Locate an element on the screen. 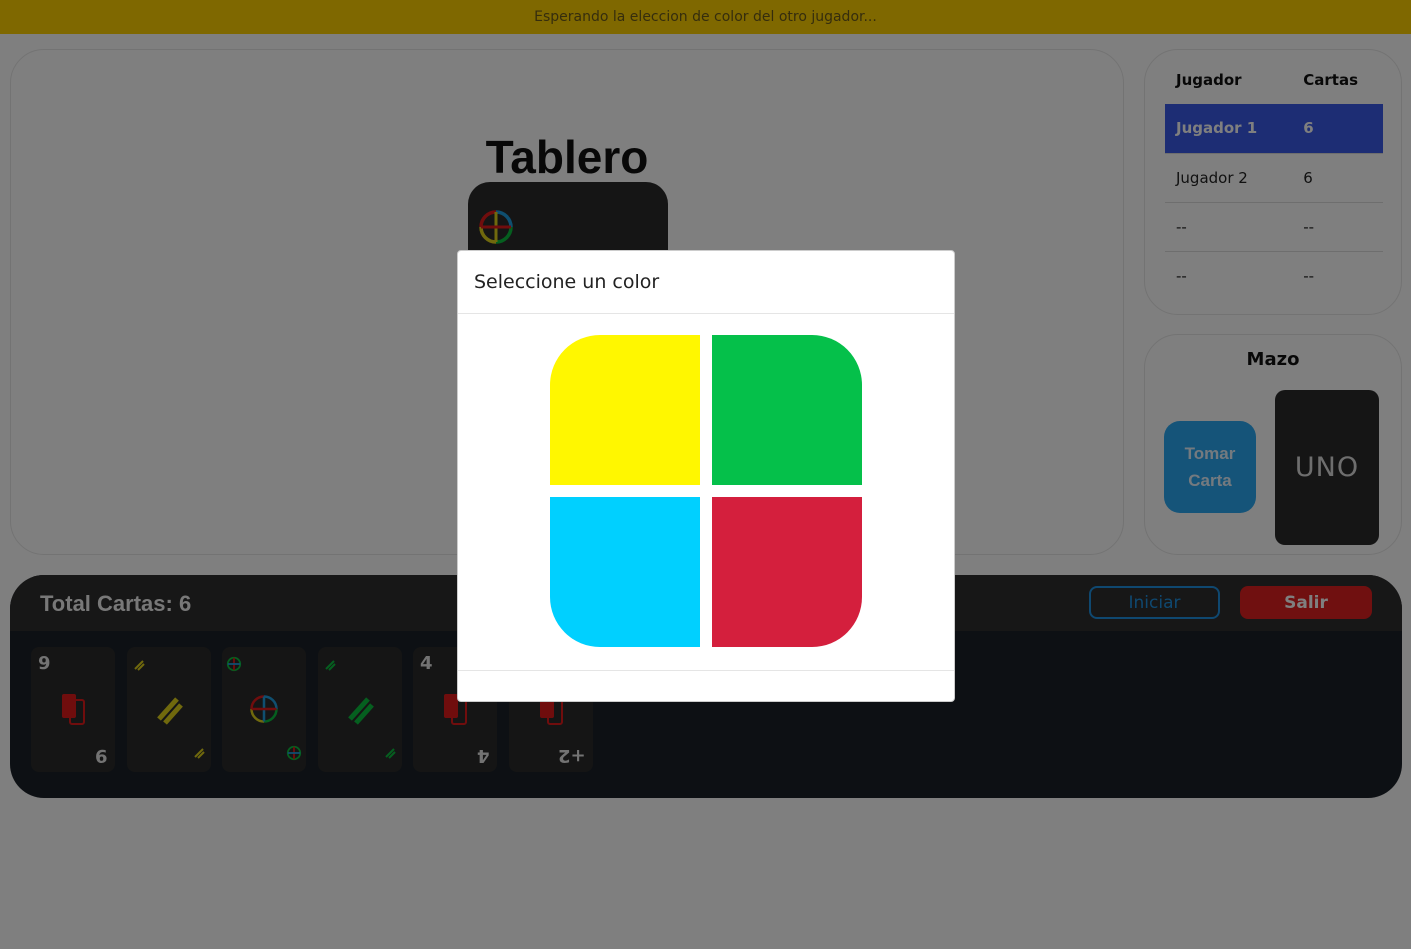 Image resolution: width=1411 pixels, height=949 pixels. color-blue-button is located at coordinates (625, 572).